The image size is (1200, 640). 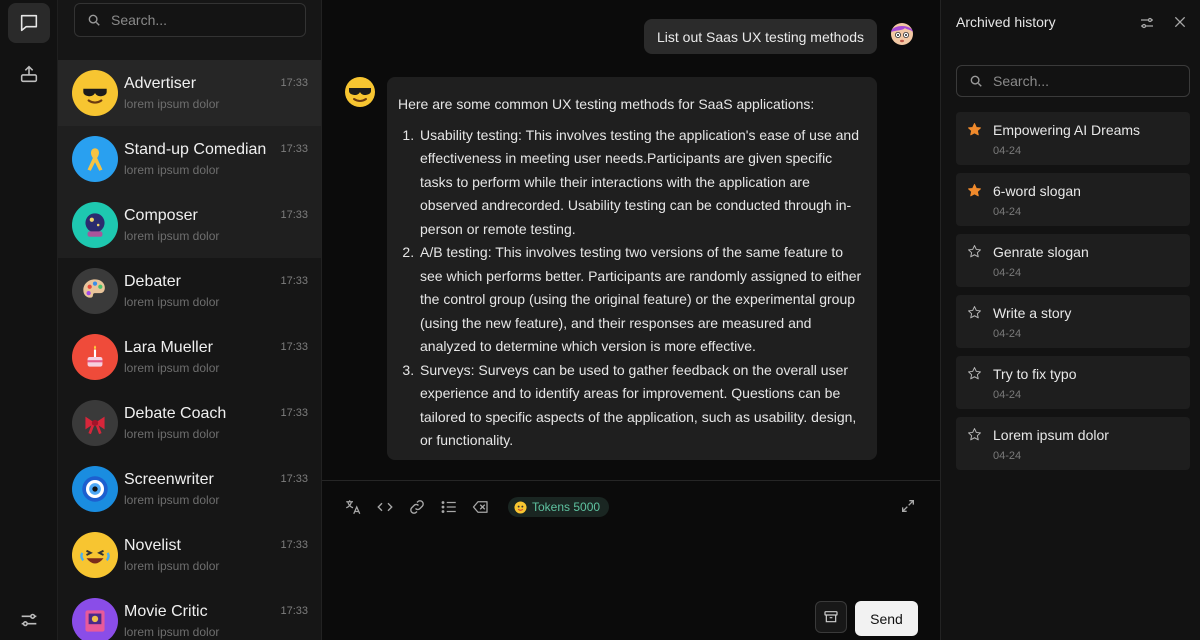 I want to click on chat-item-name: Composer, so click(x=161, y=215).